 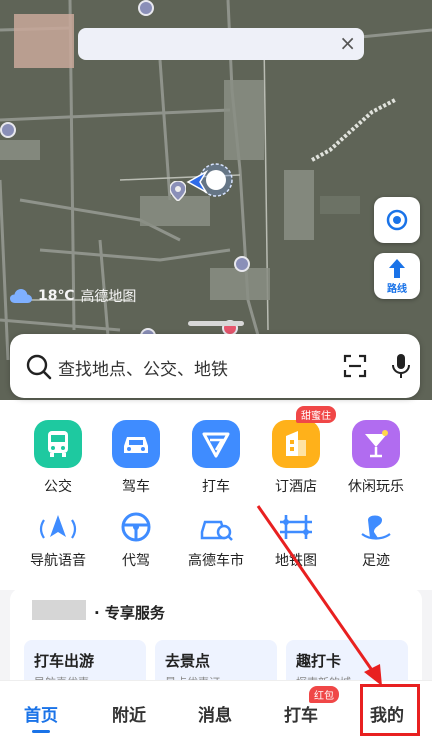 I want to click on service-drive: 驾车, so click(x=136, y=458).